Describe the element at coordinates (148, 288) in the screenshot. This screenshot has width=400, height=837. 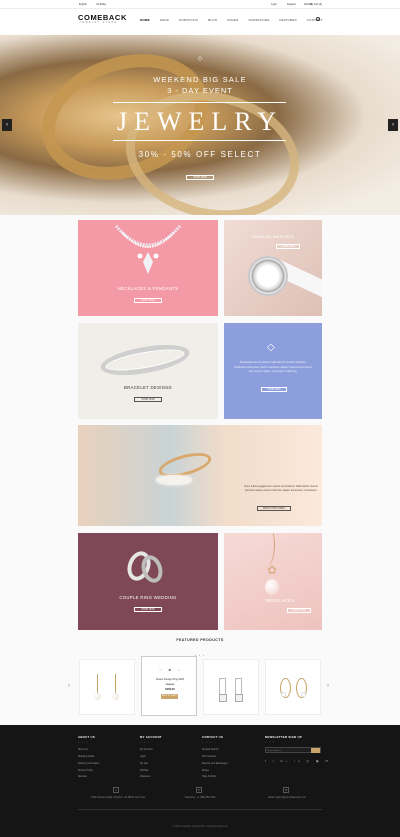
I see `tile-label: NECKLACES & PENDANTS` at that location.